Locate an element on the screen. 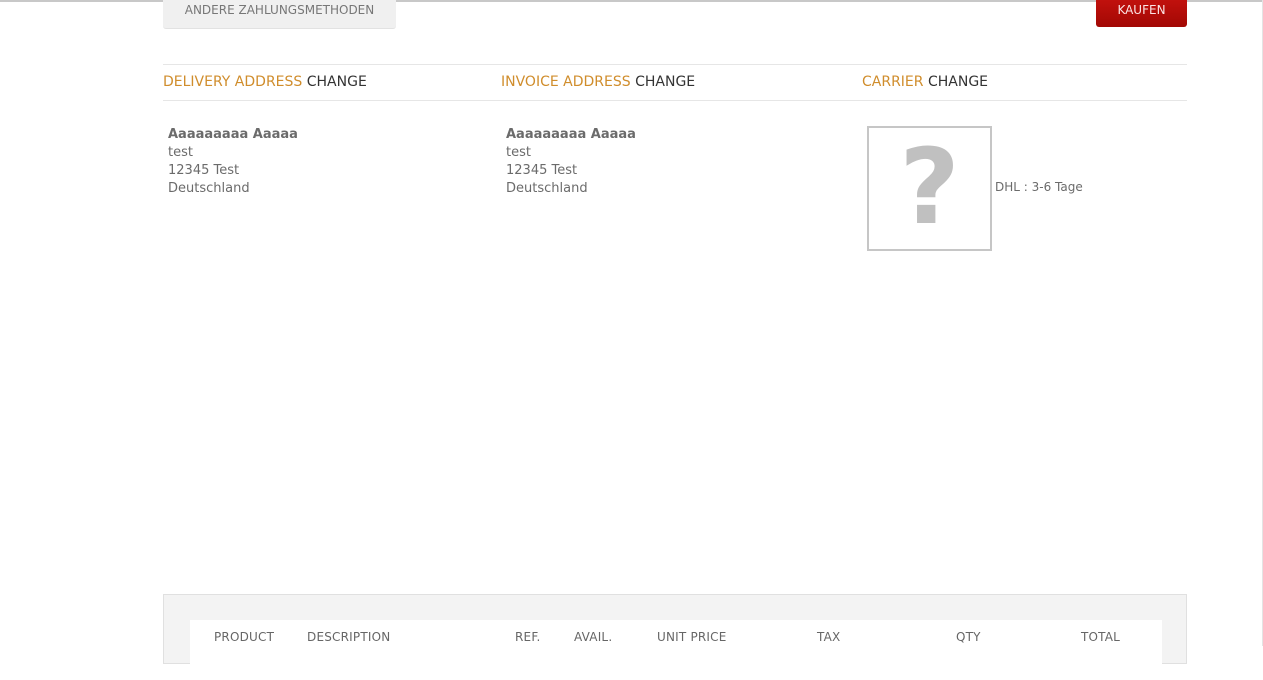 This screenshot has height=680, width=1263. carrier-change-link: CHANGE is located at coordinates (958, 82).